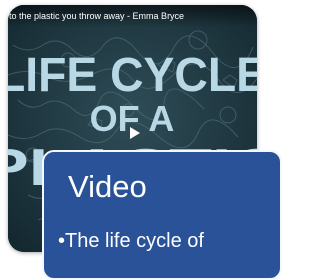 The width and height of the screenshot is (320, 280). Describe the element at coordinates (132, 75) in the screenshot. I see `thumbnail-headline-line-1: LIFE CYCLE` at that location.